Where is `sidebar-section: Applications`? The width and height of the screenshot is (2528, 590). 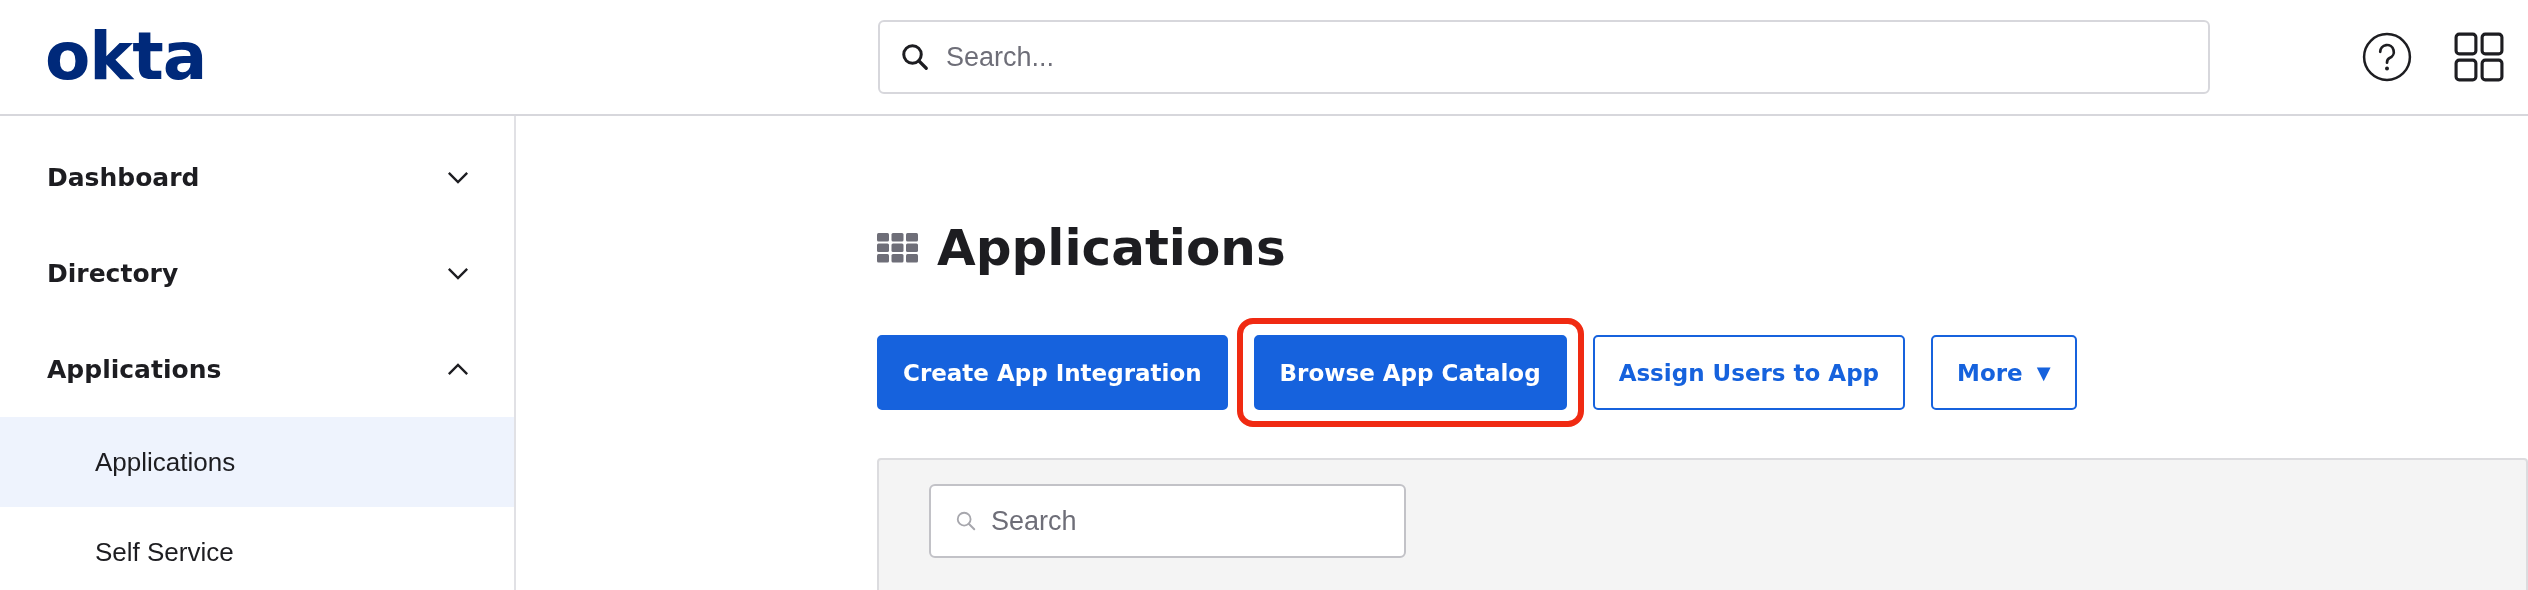
sidebar-section: Applications is located at coordinates (257, 369).